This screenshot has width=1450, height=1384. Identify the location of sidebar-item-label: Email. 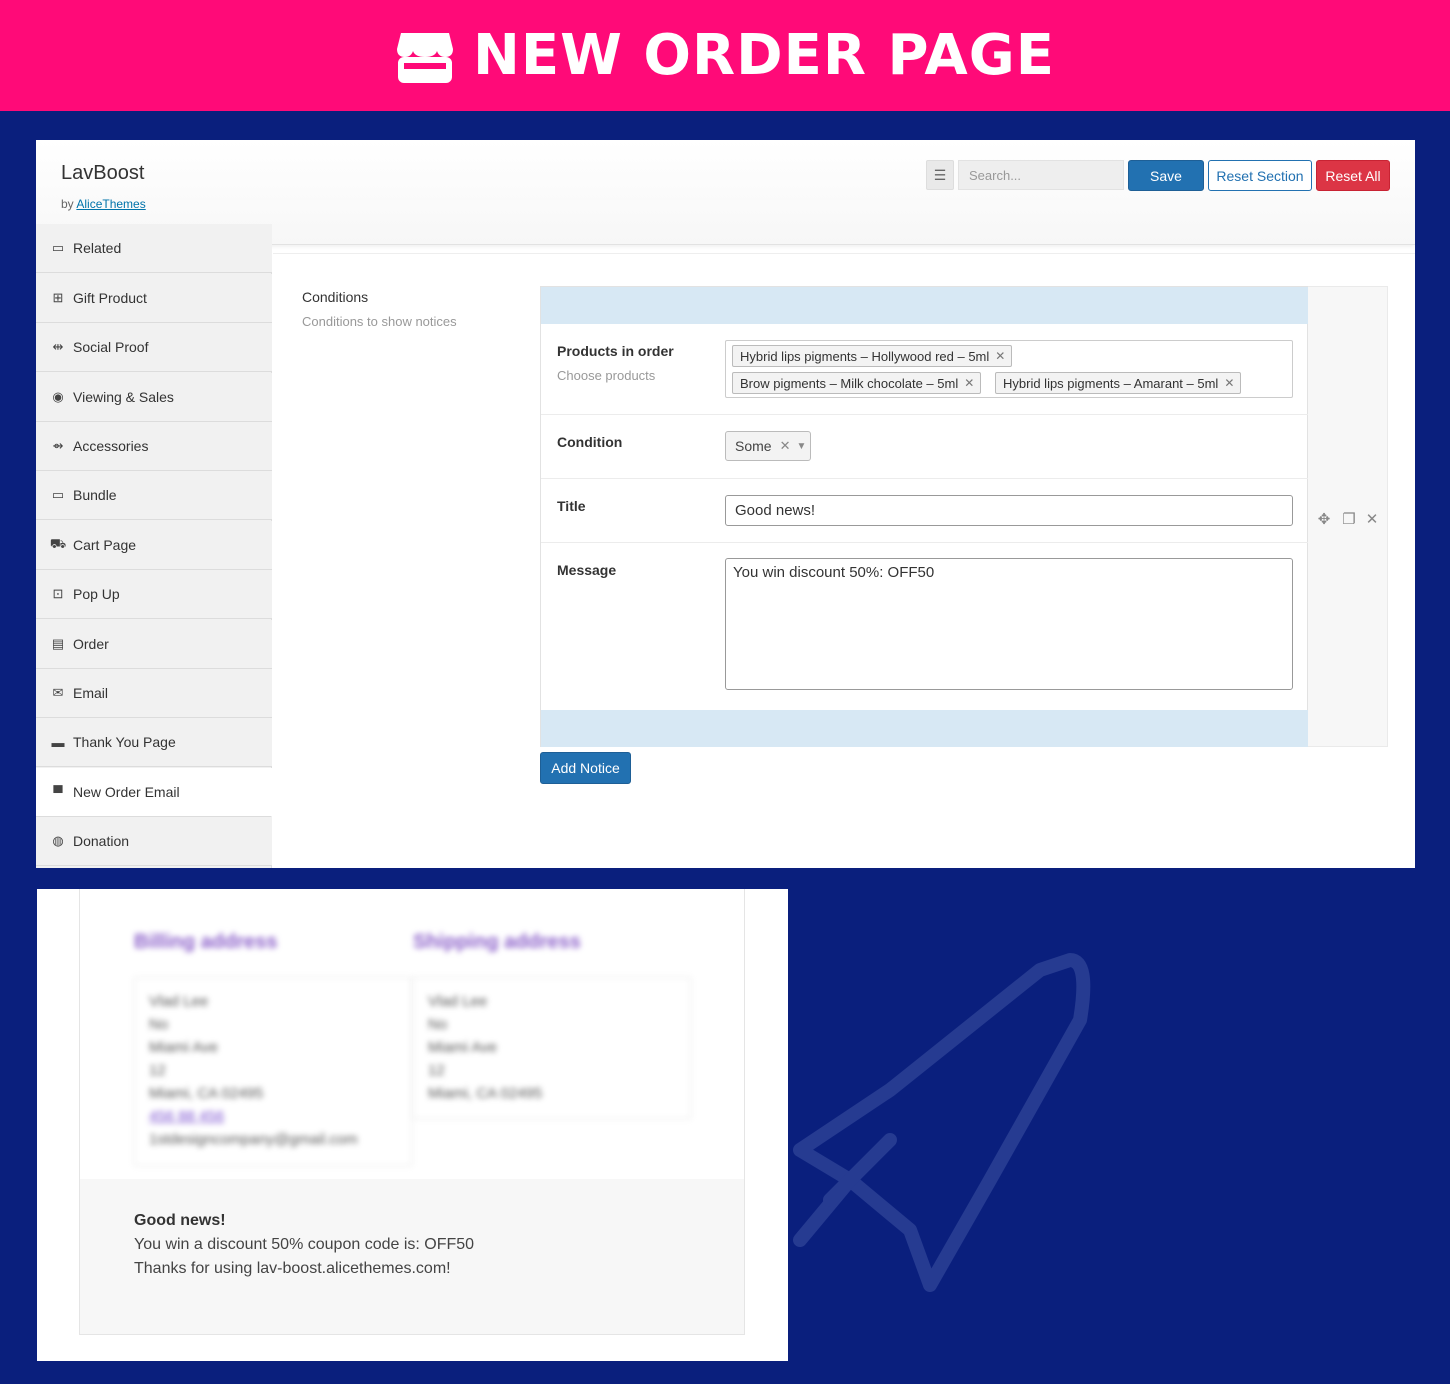
(91, 693).